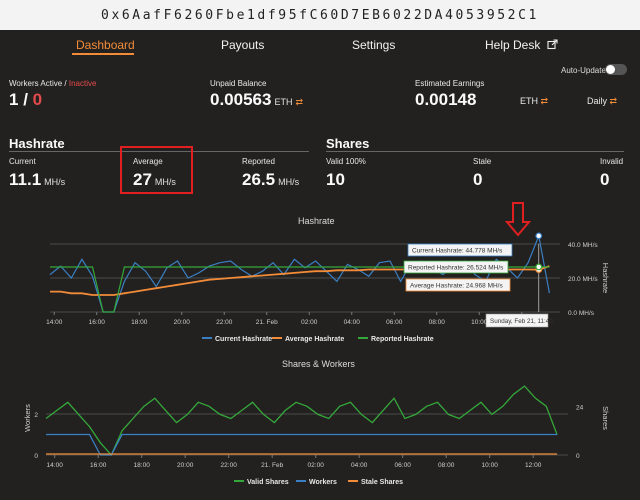  What do you see at coordinates (373, 45) in the screenshot?
I see `tab-settings: Settings` at bounding box center [373, 45].